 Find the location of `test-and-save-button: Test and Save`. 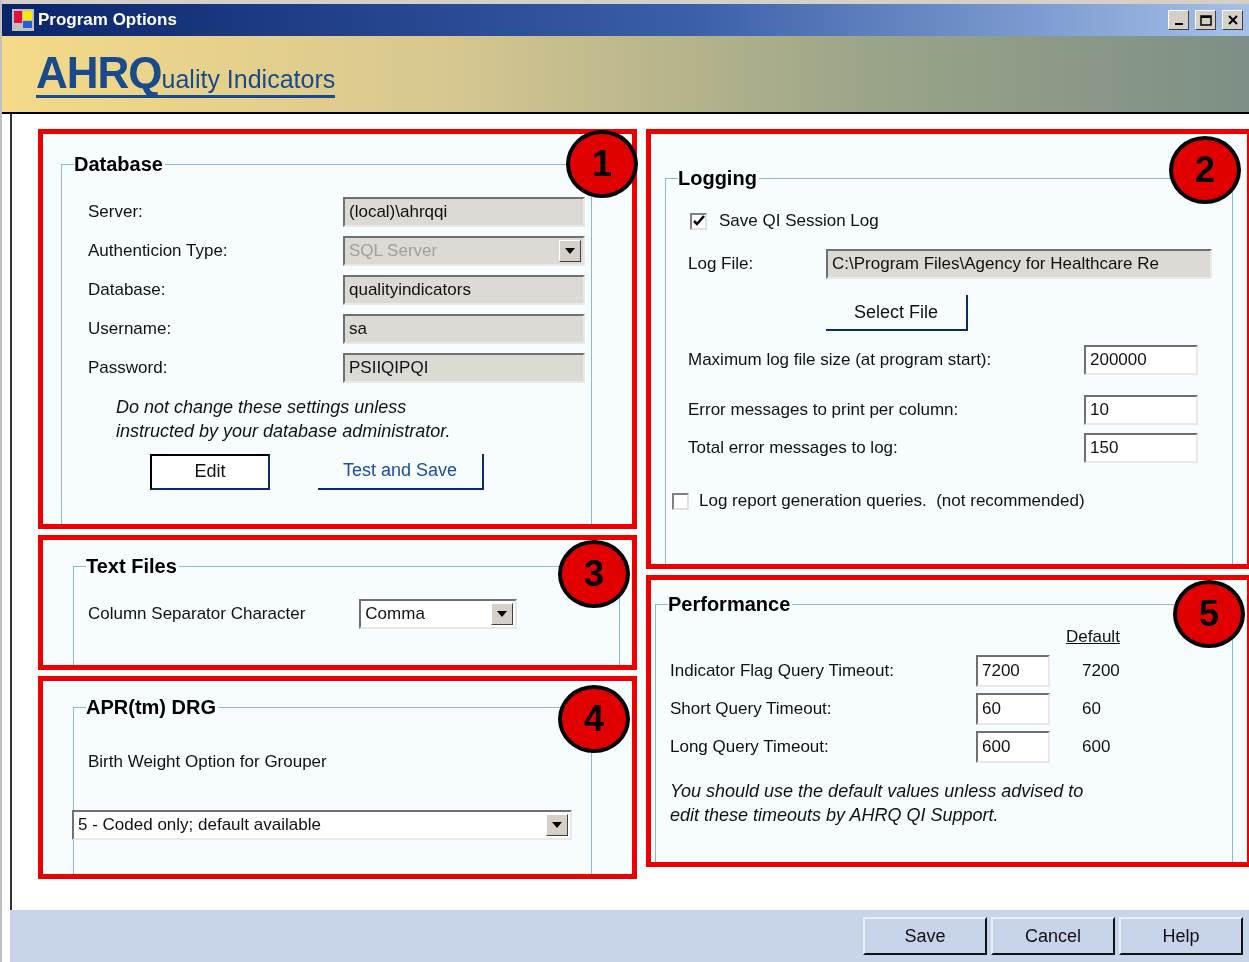

test-and-save-button: Test and Save is located at coordinates (401, 471).